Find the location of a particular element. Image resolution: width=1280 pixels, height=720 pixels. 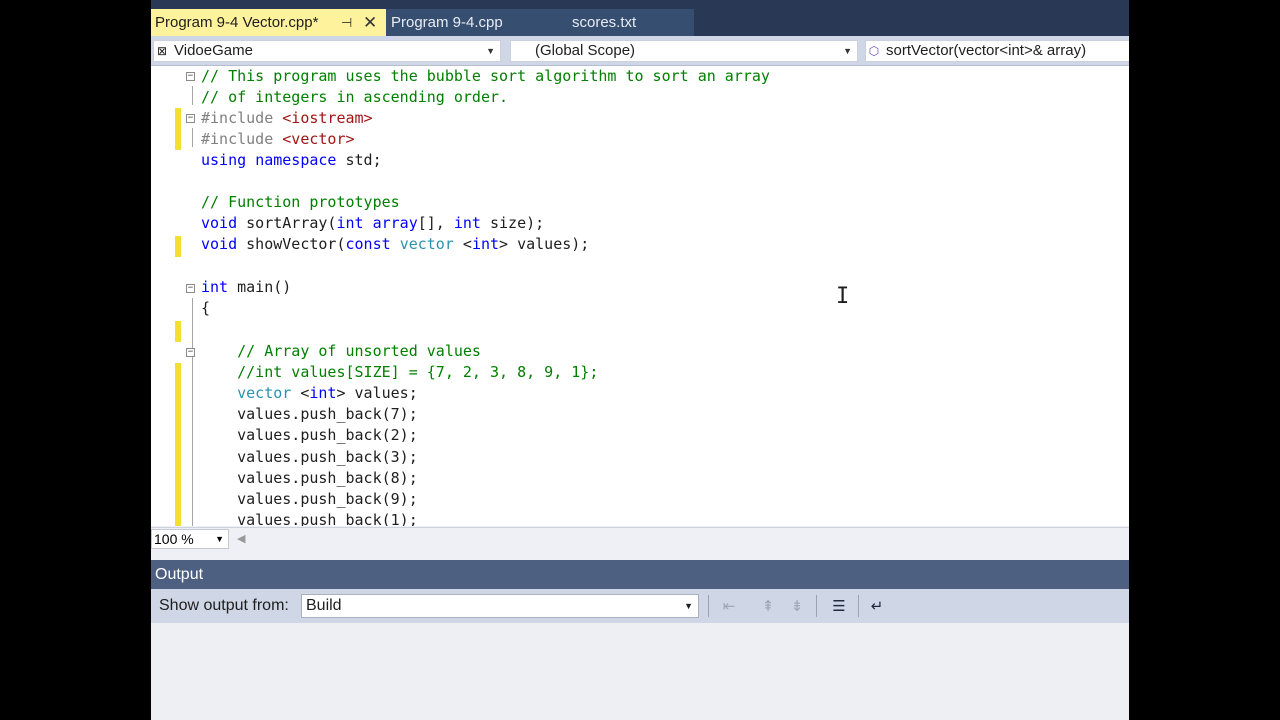

member-name: sortVector(vector<int>& array) is located at coordinates (986, 50).